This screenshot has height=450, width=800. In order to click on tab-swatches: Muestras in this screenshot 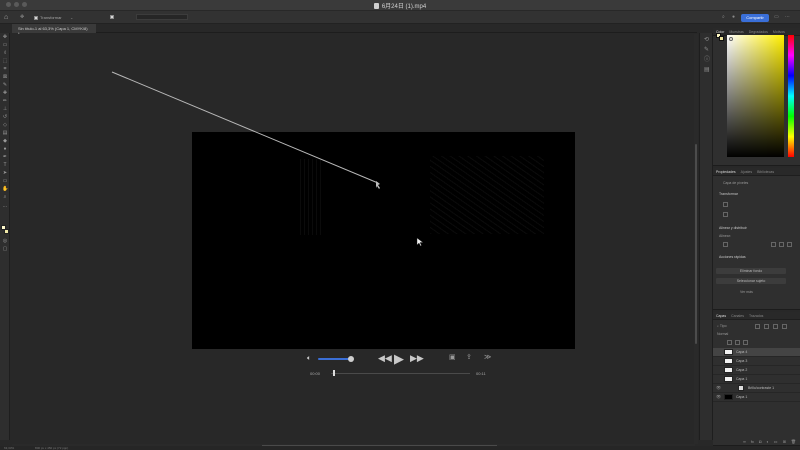, I will do `click(736, 31)`.